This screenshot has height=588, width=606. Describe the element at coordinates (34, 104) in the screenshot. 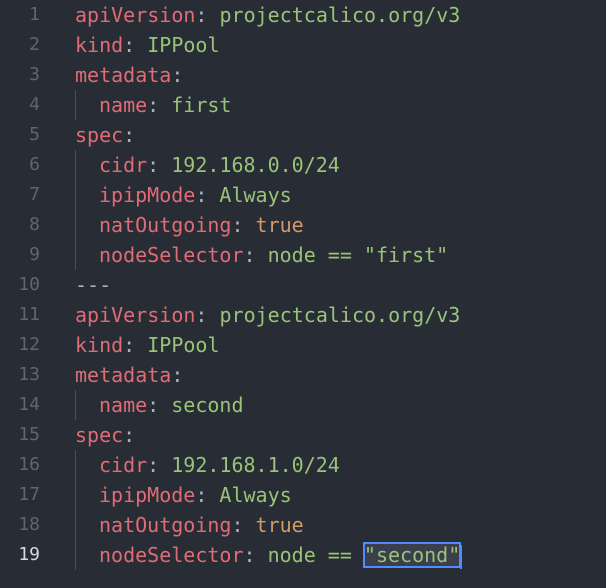

I see `line-number: 4` at that location.